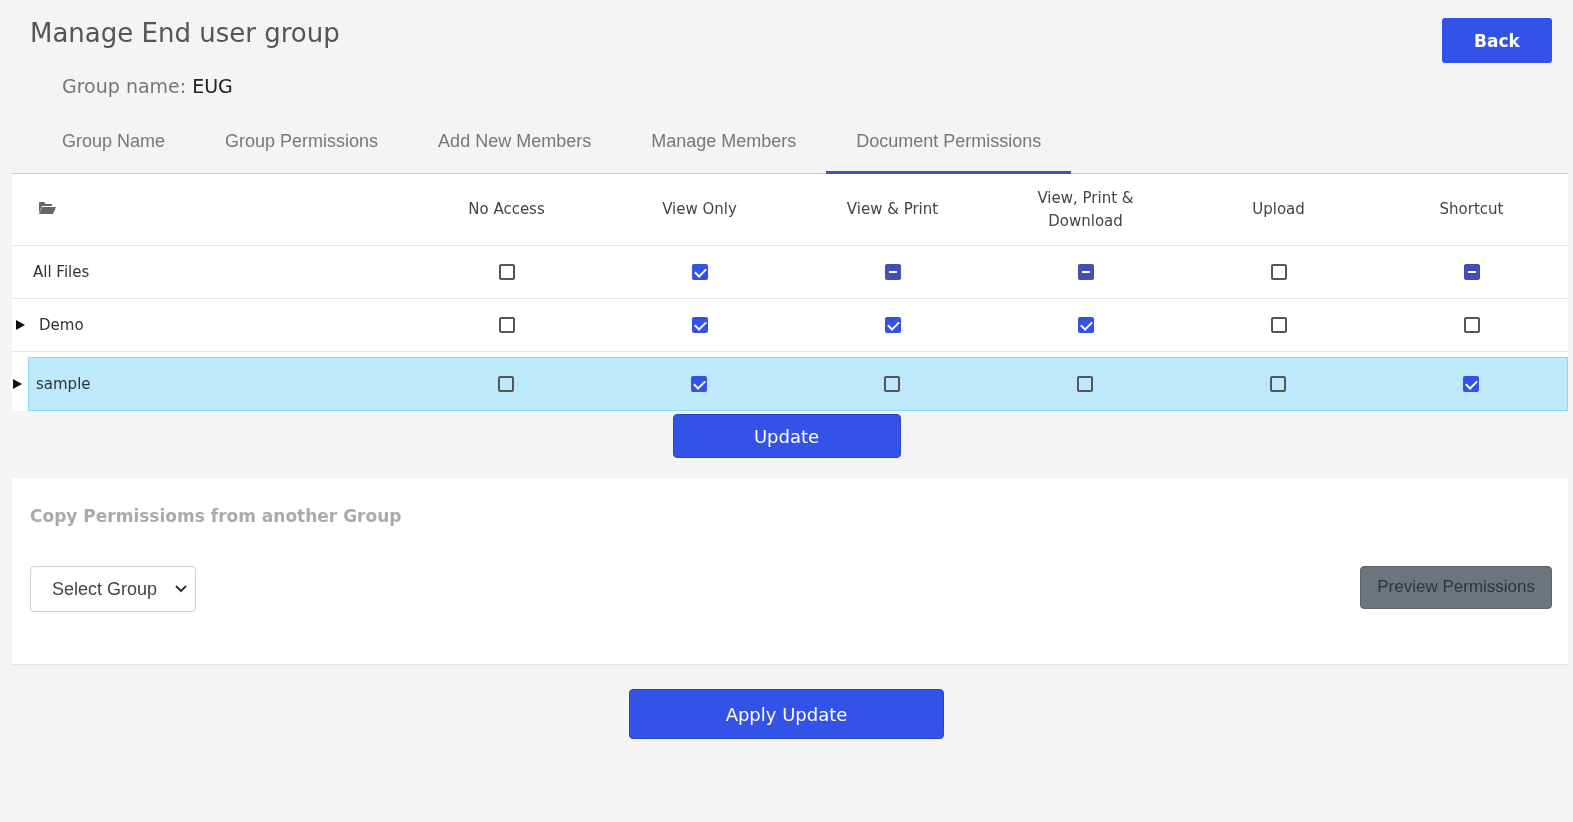 Image resolution: width=1573 pixels, height=822 pixels. What do you see at coordinates (61, 272) in the screenshot?
I see `folder-name: All Files` at bounding box center [61, 272].